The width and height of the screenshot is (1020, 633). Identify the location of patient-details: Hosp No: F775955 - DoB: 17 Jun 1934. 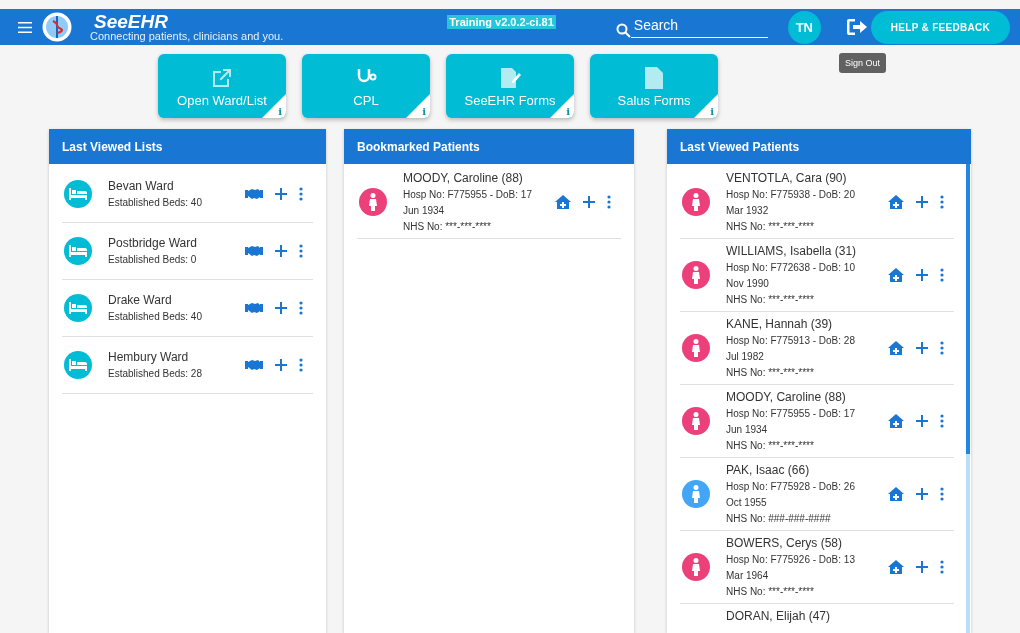
(468, 203).